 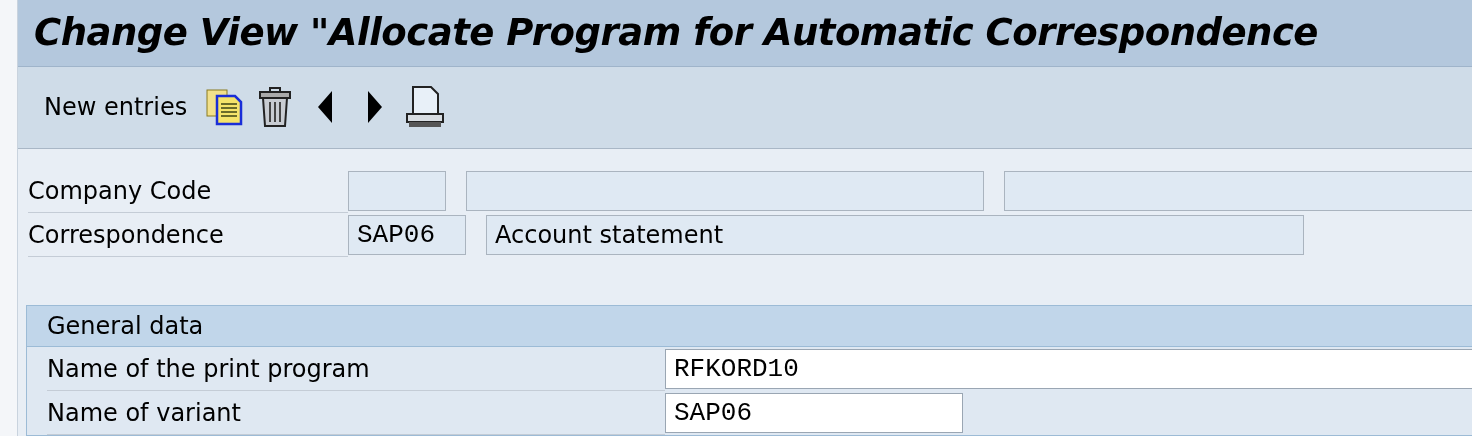 I want to click on print-button, so click(x=425, y=107).